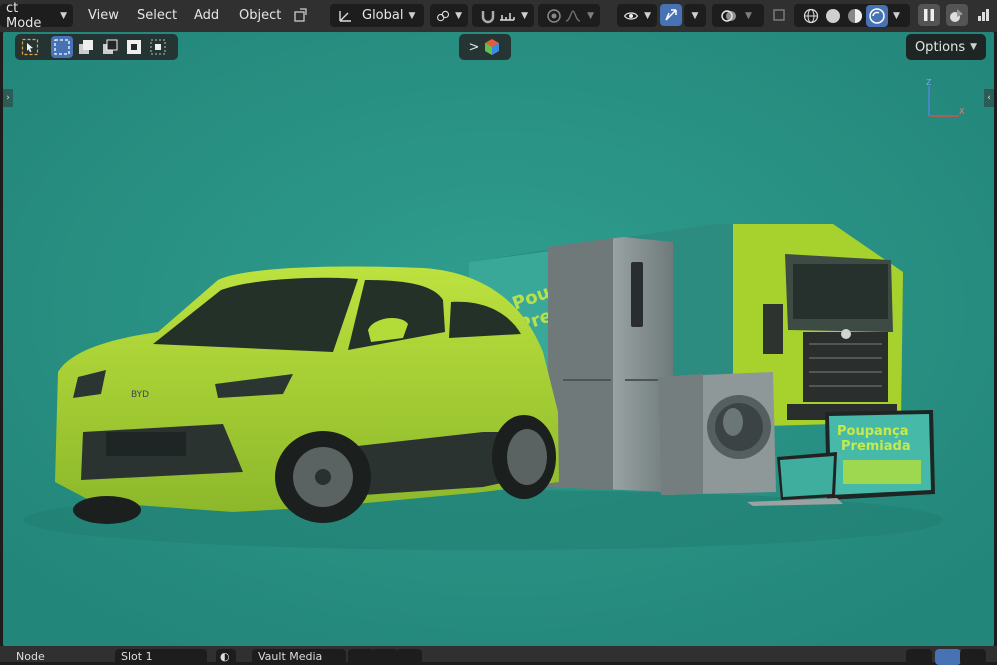  I want to click on proportional-edit-group: ▼, so click(569, 15).